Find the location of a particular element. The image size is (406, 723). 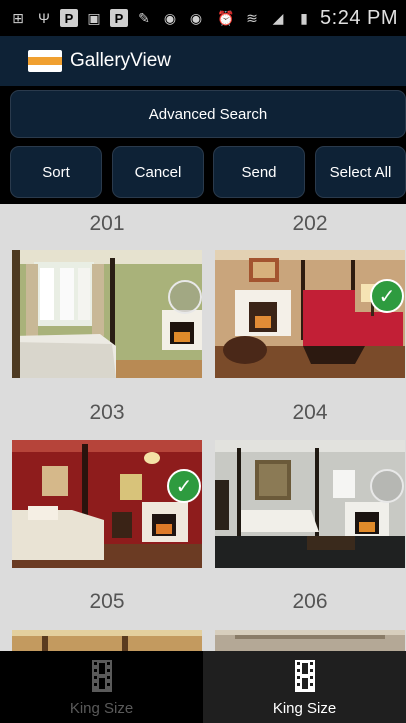

app-title: GalleryView is located at coordinates (121, 60).